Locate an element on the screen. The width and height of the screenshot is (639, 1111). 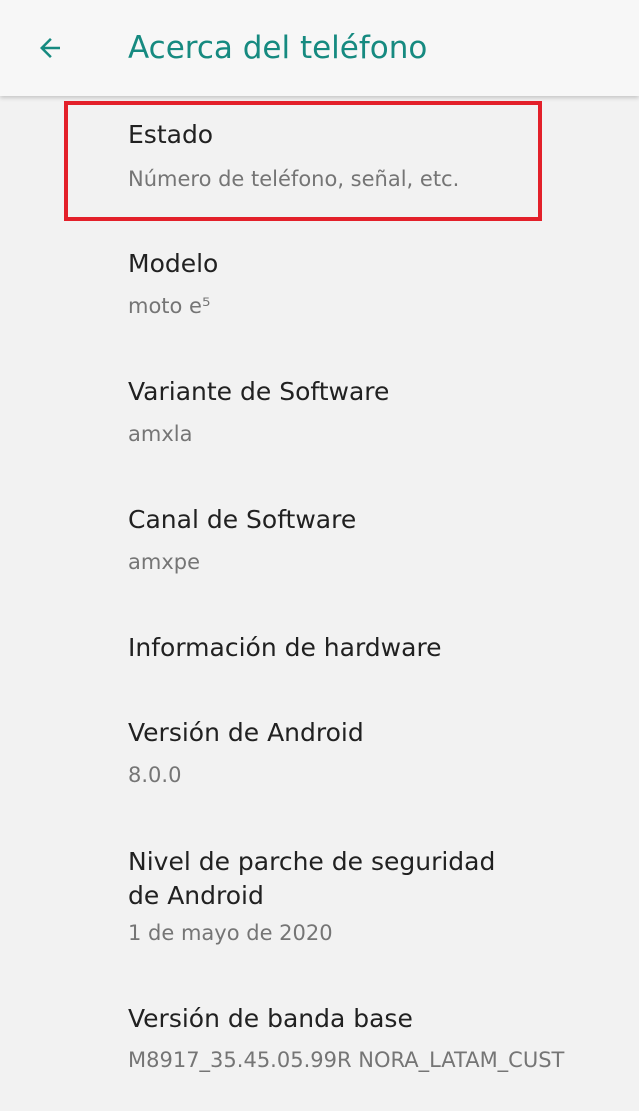
page-title: Acerca del teléfono is located at coordinates (278, 48).